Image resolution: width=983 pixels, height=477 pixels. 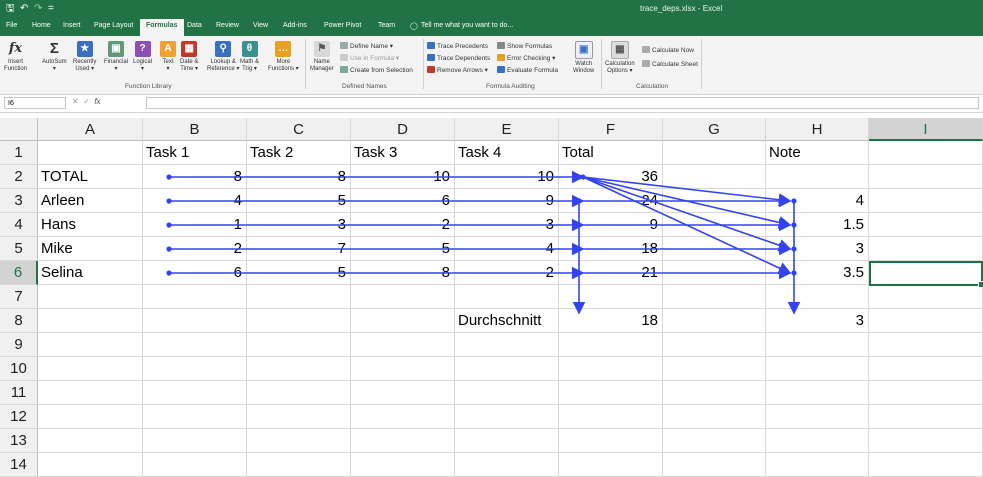 What do you see at coordinates (366, 46) in the screenshot?
I see `define-name-button: Define Name ▾` at bounding box center [366, 46].